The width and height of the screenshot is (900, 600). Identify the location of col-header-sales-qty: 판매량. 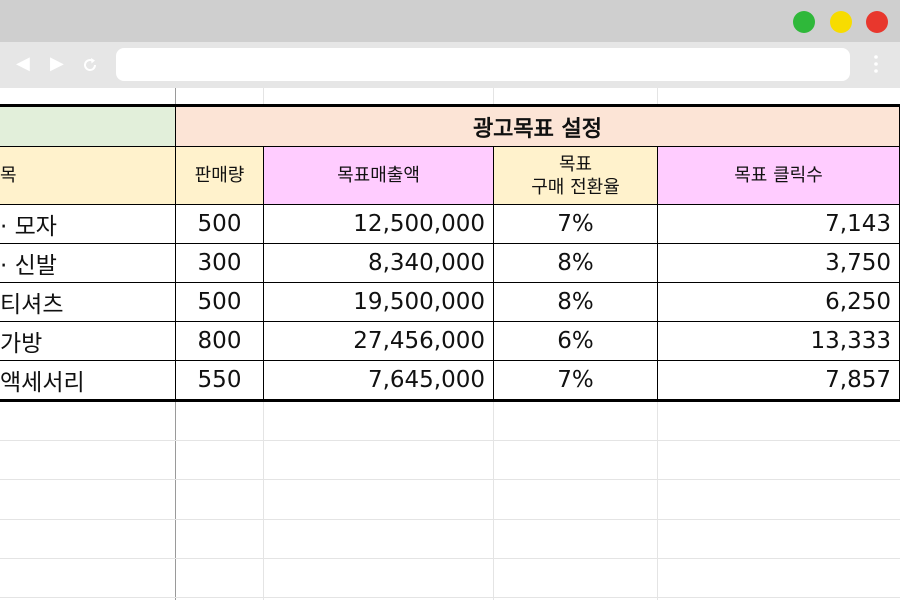
(220, 176).